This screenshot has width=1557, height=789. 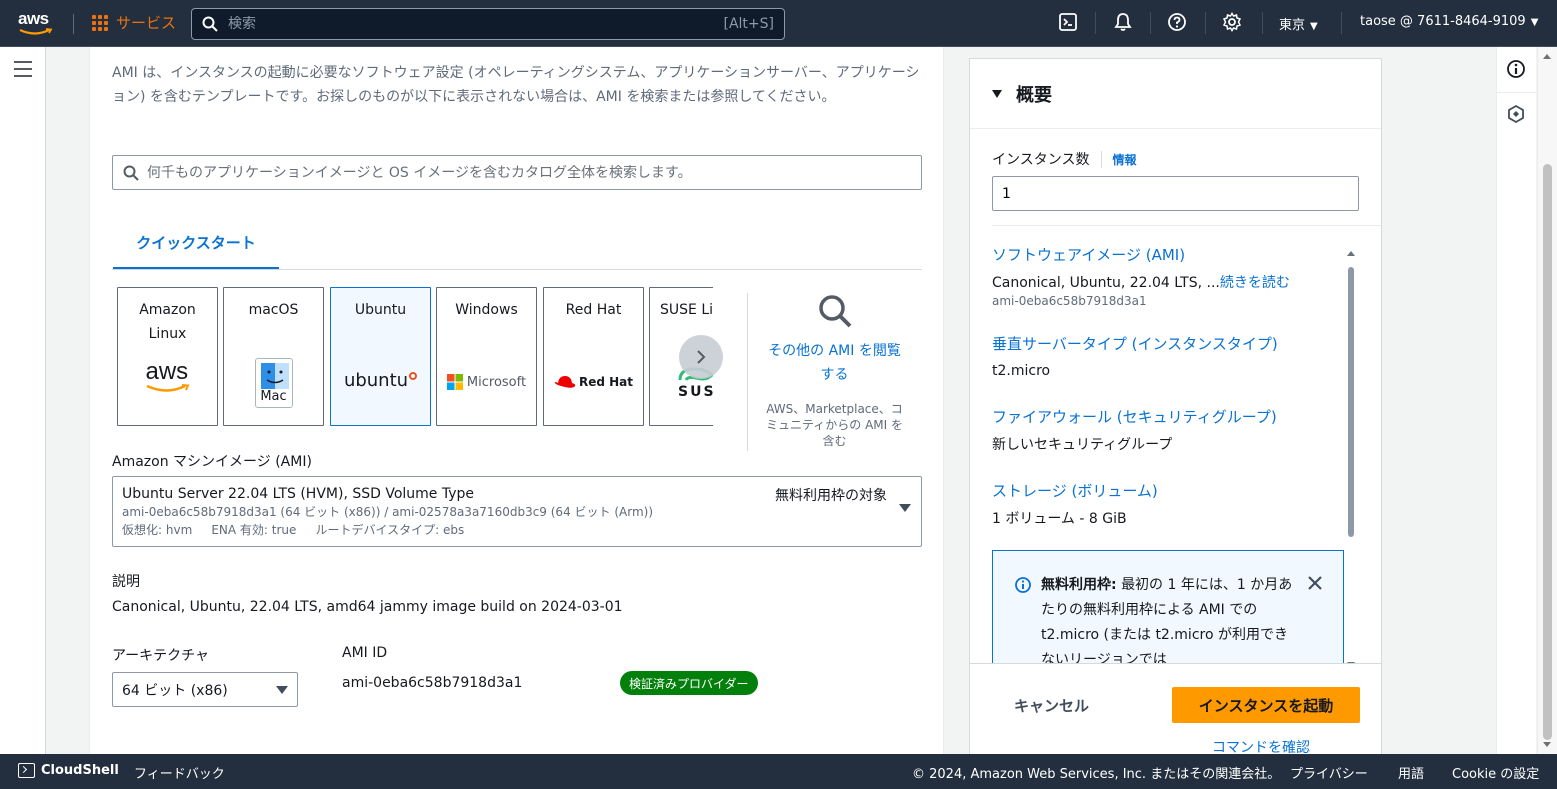 What do you see at coordinates (476, 24) in the screenshot?
I see `global-search-input` at bounding box center [476, 24].